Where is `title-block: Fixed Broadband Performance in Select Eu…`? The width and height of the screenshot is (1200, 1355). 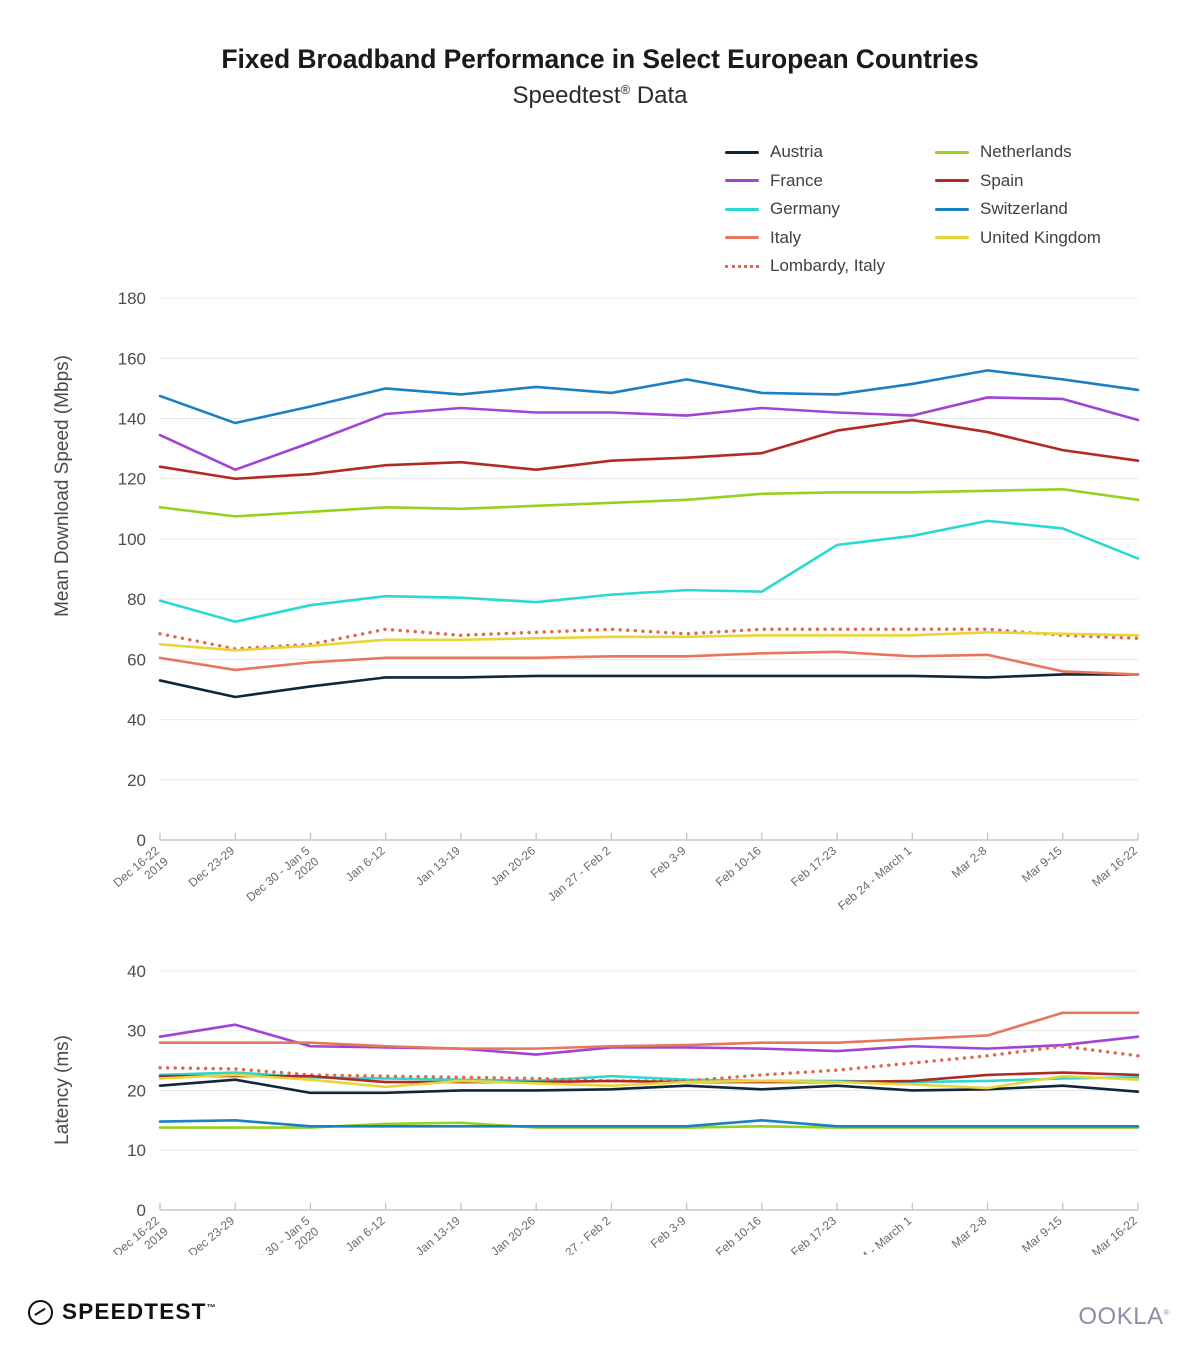 title-block: Fixed Broadband Performance in Select Eu… is located at coordinates (600, 55).